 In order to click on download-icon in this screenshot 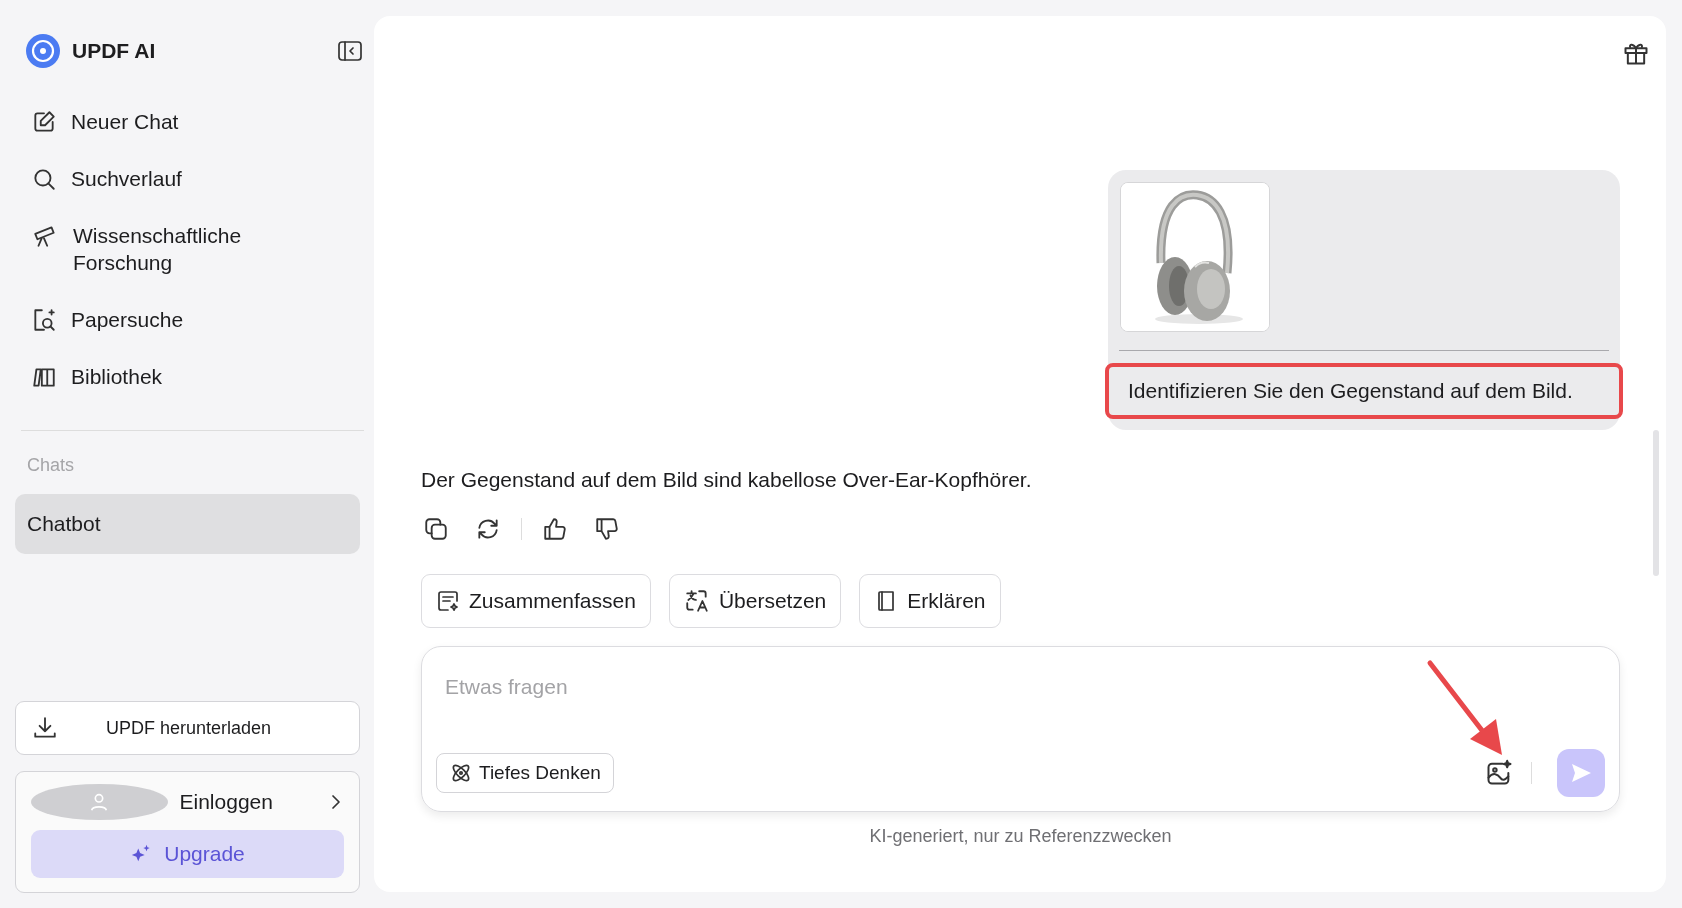, I will do `click(45, 728)`.